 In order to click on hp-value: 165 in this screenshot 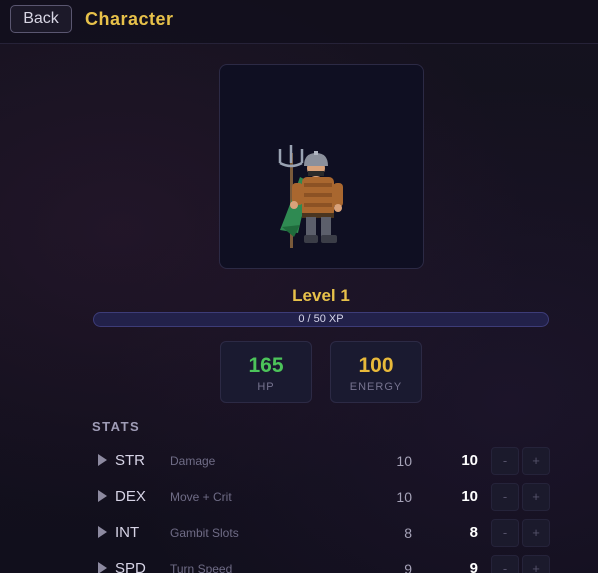, I will do `click(266, 365)`.